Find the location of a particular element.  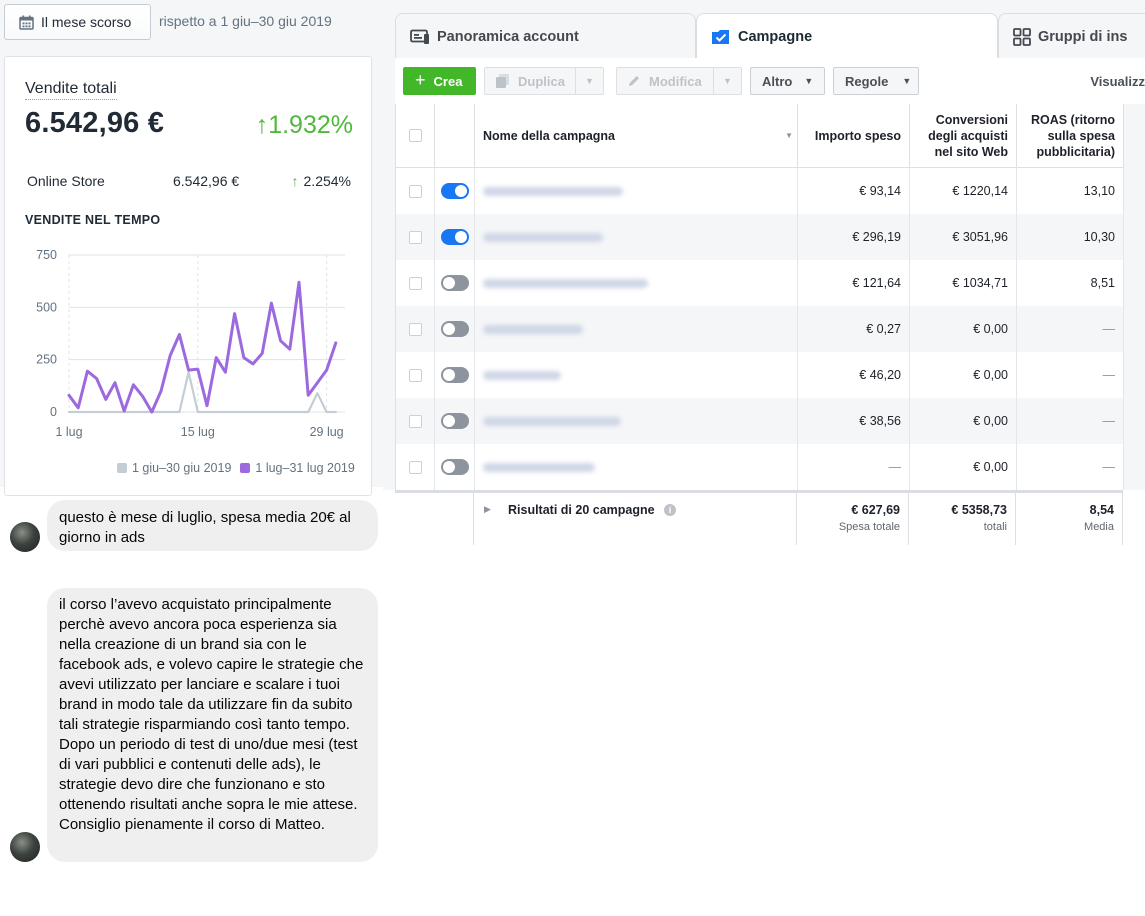

ad-sets-grid-icon is located at coordinates (1022, 36).